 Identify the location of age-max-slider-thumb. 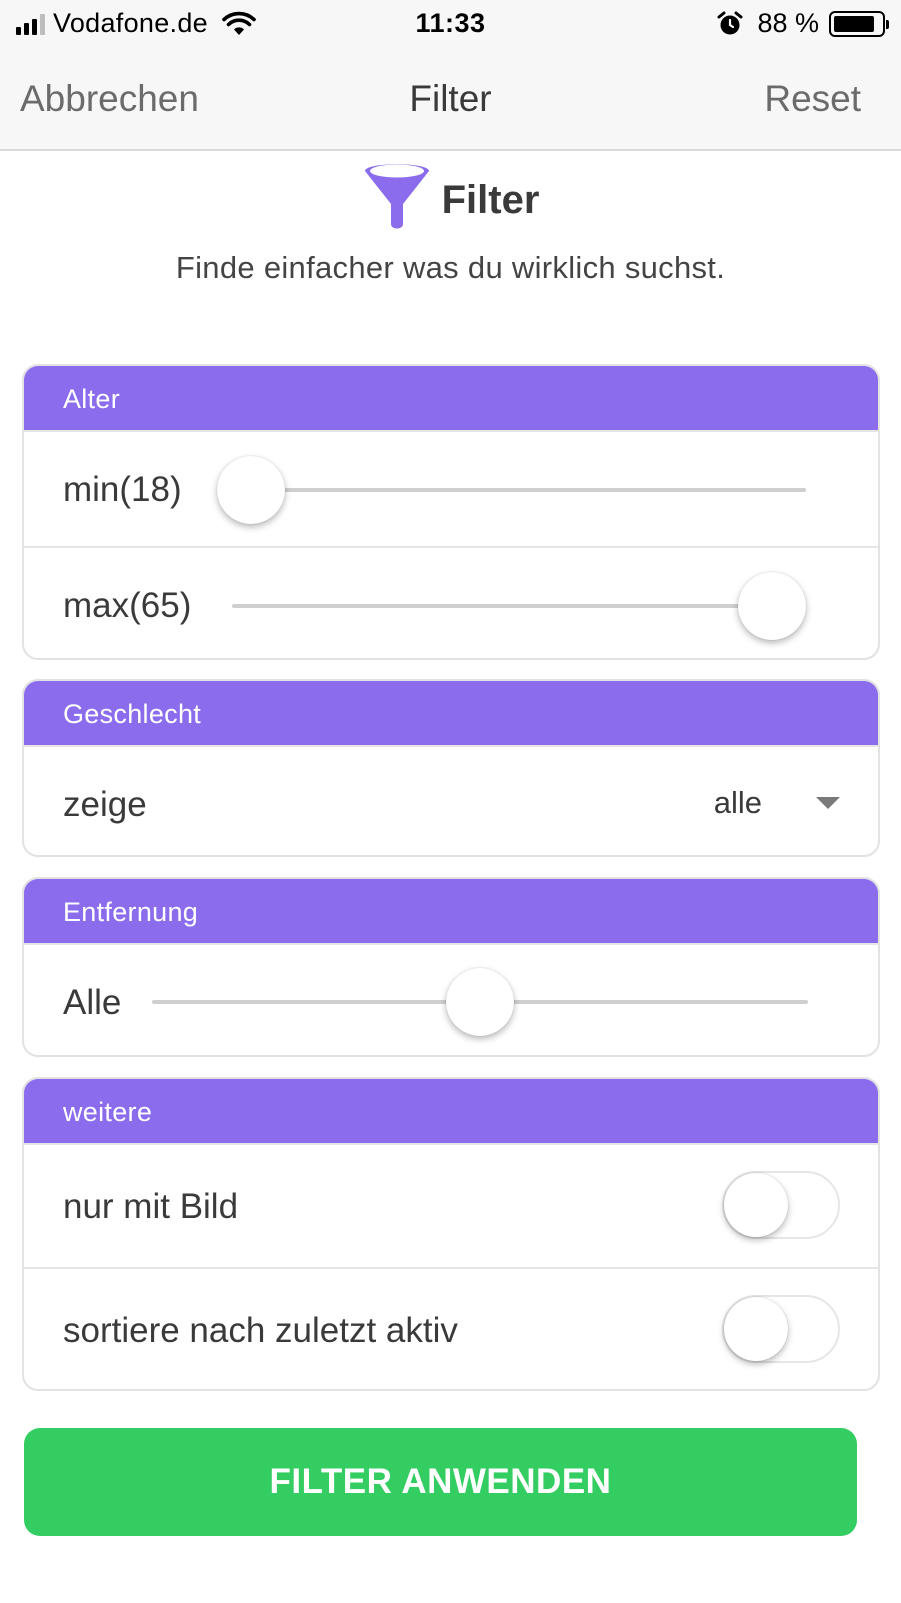
(772, 606).